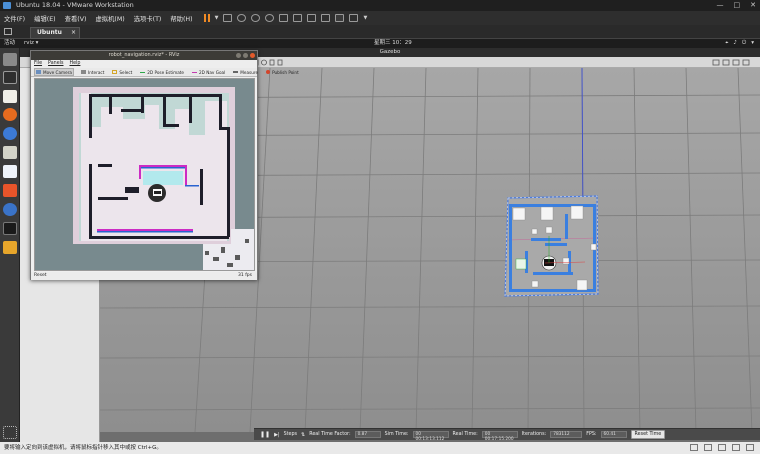 The width and height of the screenshot is (760, 454). Describe the element at coordinates (55, 64) in the screenshot. I see `rviz-menu-panels: Panels` at that location.